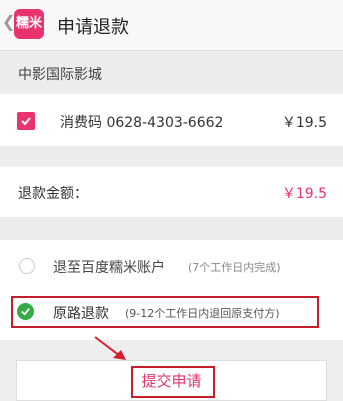 Image resolution: width=343 pixels, height=401 pixels. What do you see at coordinates (81, 313) in the screenshot?
I see `option-original-route-label: 原路退款` at bounding box center [81, 313].